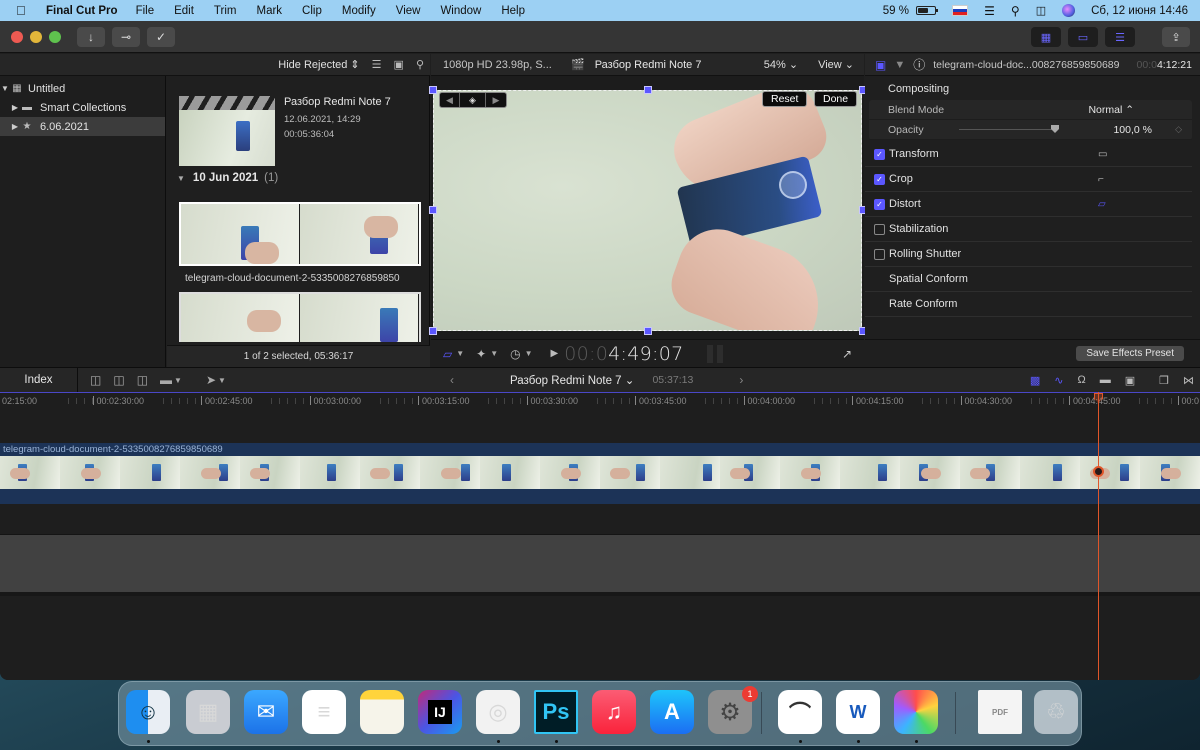 This screenshot has height=750, width=1200. What do you see at coordinates (1028, 204) in the screenshot?
I see `effect-row-distort: ✓ Distort ▱` at bounding box center [1028, 204].